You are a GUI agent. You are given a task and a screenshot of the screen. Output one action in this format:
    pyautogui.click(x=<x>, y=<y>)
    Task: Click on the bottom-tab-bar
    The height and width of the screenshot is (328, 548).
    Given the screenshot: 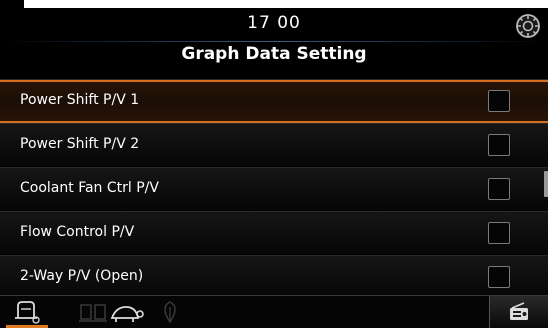 What is the action you would take?
    pyautogui.click(x=274, y=311)
    